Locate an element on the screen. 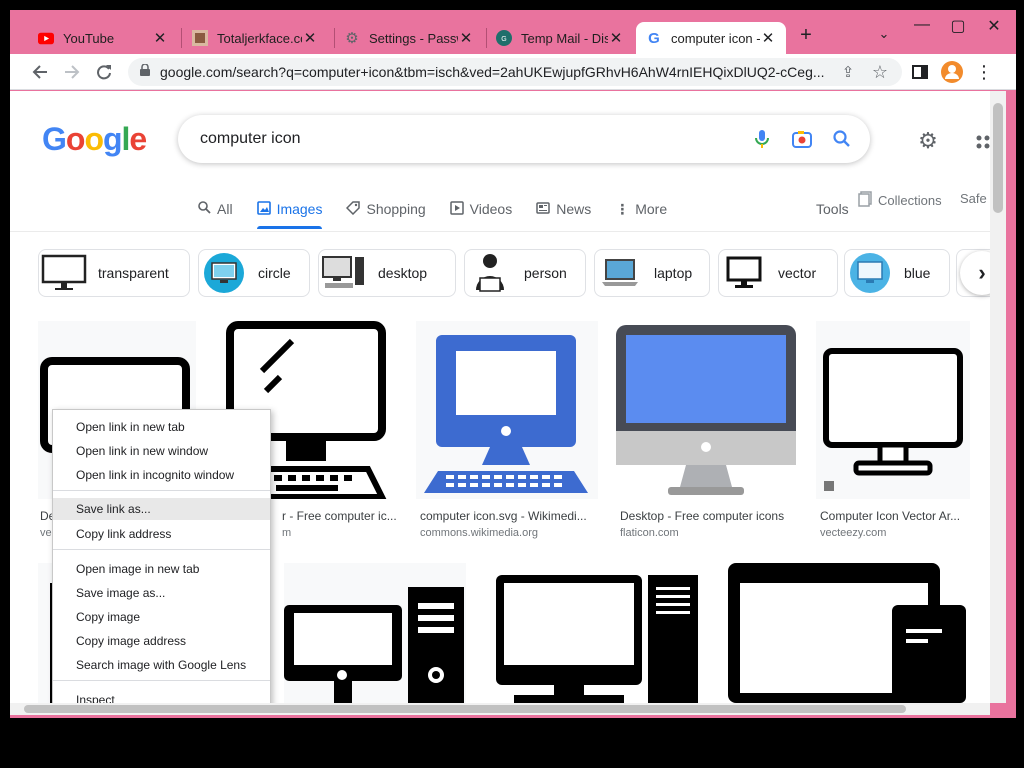 The height and width of the screenshot is (768, 1024). apps-grid-icon is located at coordinates (983, 143).